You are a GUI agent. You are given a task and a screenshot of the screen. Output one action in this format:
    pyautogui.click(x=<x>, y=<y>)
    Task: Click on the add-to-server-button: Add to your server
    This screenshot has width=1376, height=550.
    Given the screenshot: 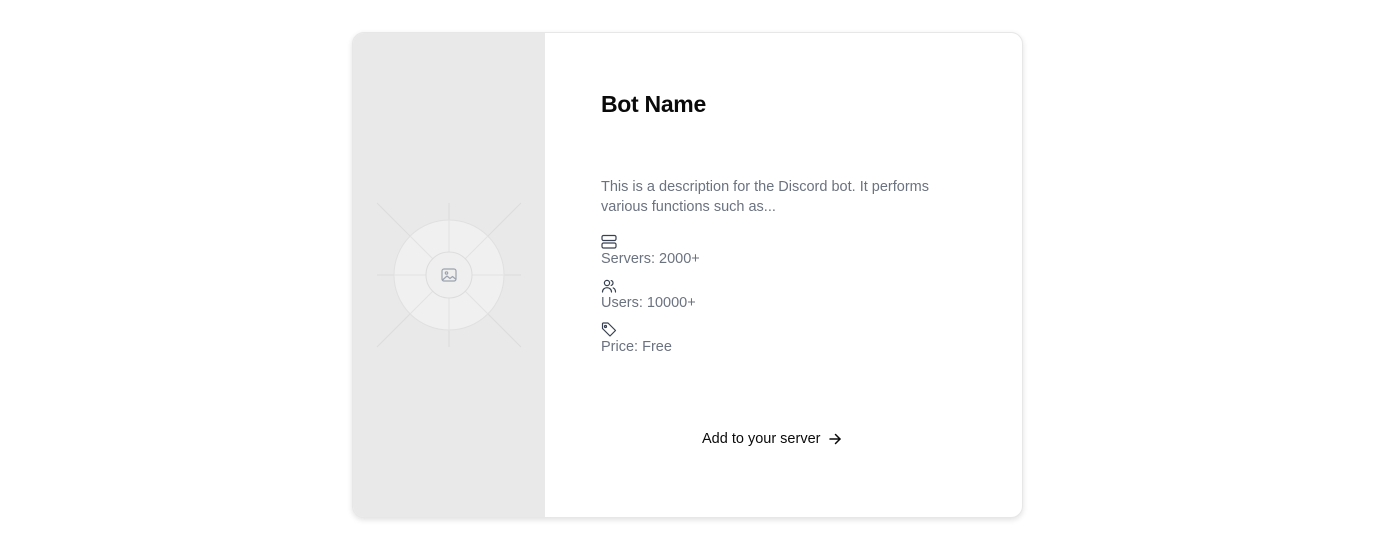 What is the action you would take?
    pyautogui.click(x=772, y=439)
    